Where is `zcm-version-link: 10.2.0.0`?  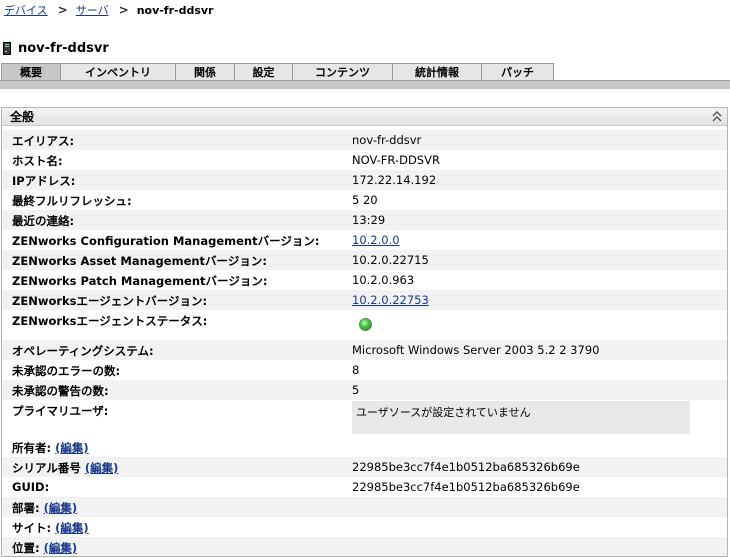 zcm-version-link: 10.2.0.0 is located at coordinates (376, 240).